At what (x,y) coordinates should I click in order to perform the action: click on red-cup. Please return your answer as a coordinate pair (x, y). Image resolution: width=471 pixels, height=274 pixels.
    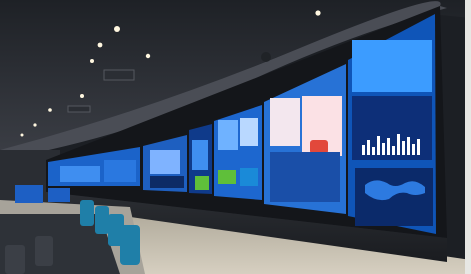
    Looking at the image, I should click on (319, 147).